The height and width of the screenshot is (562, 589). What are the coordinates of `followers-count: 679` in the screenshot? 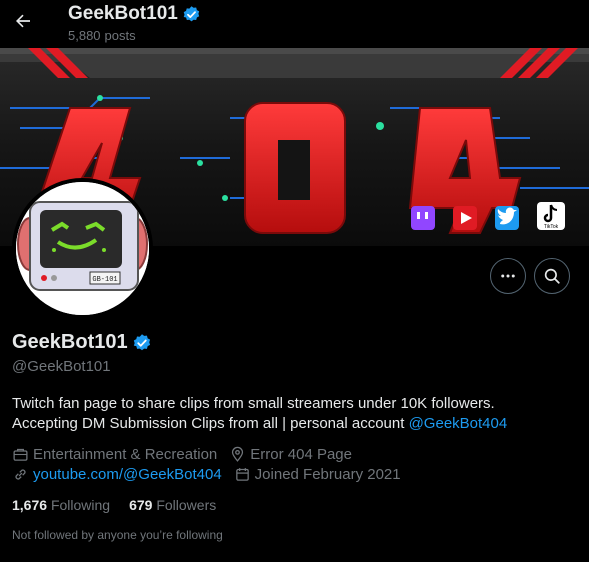 It's located at (141, 505).